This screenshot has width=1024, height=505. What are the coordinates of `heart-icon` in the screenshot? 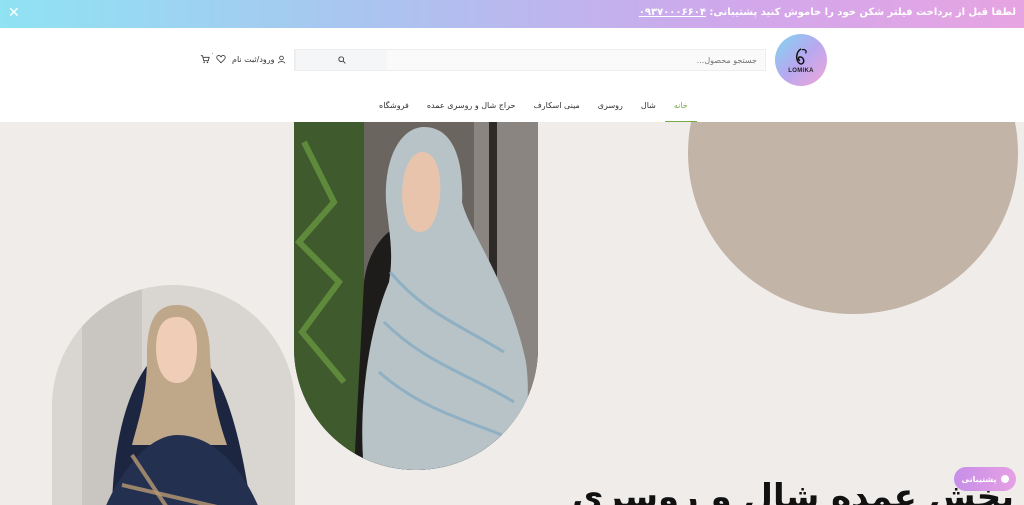 It's located at (221, 59).